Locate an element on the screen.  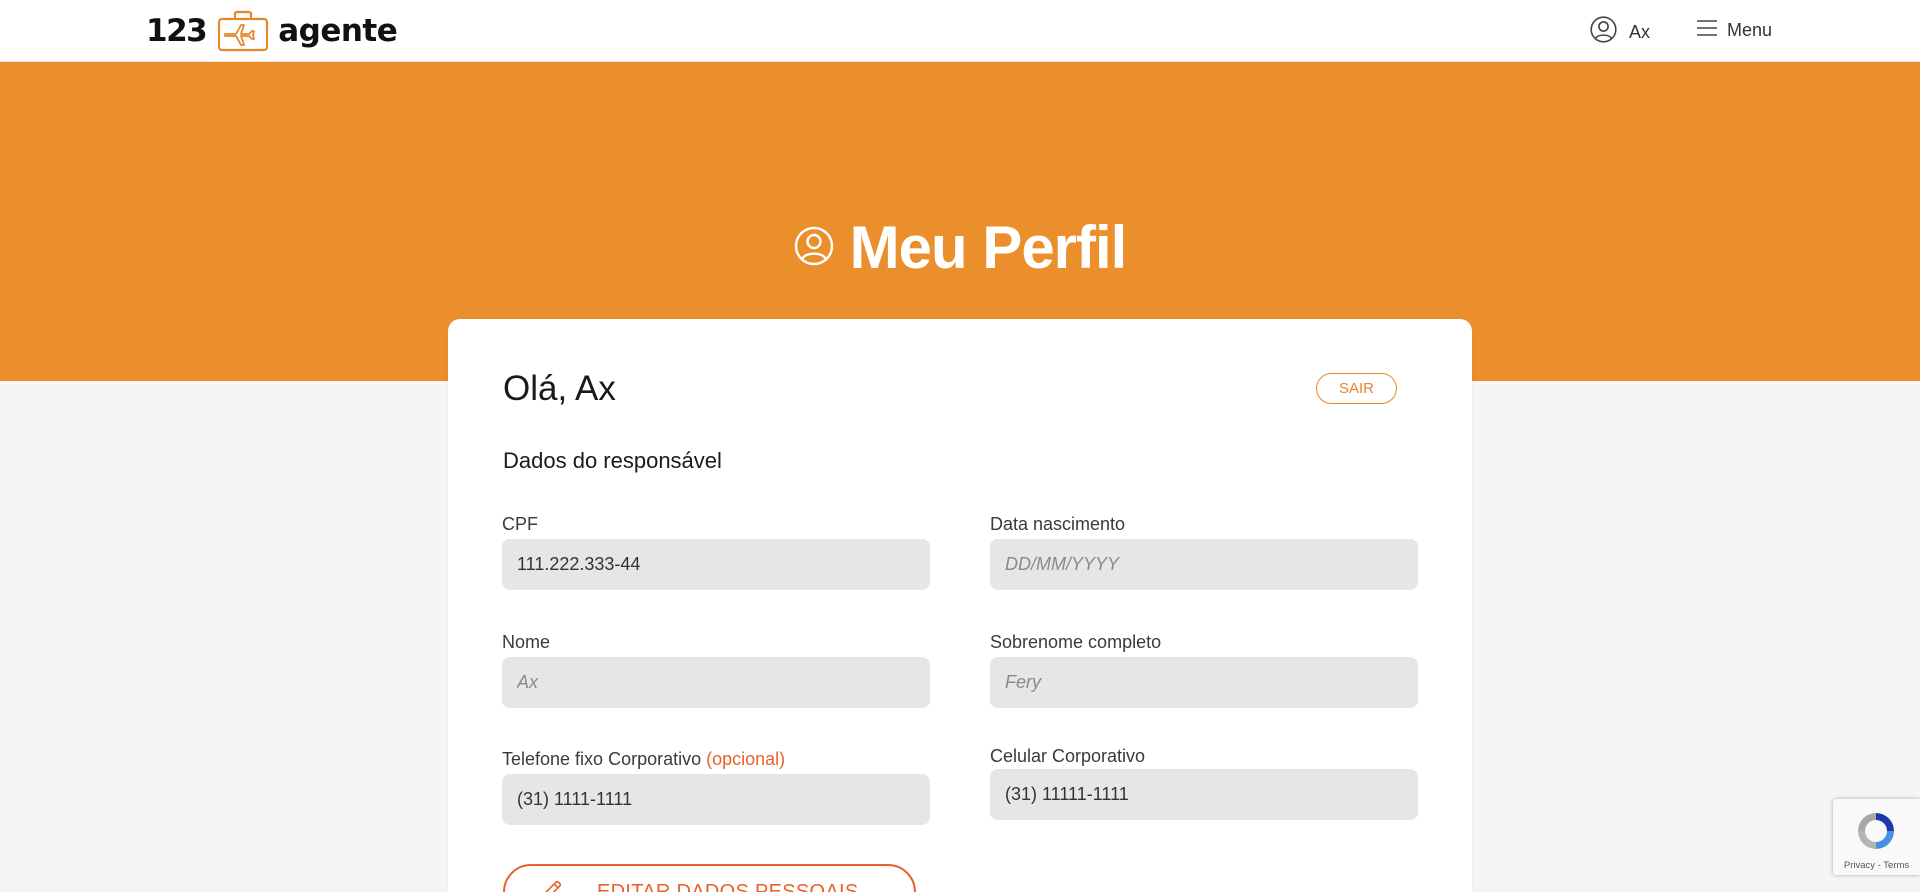
user-circle-icon is located at coordinates (1603, 32).